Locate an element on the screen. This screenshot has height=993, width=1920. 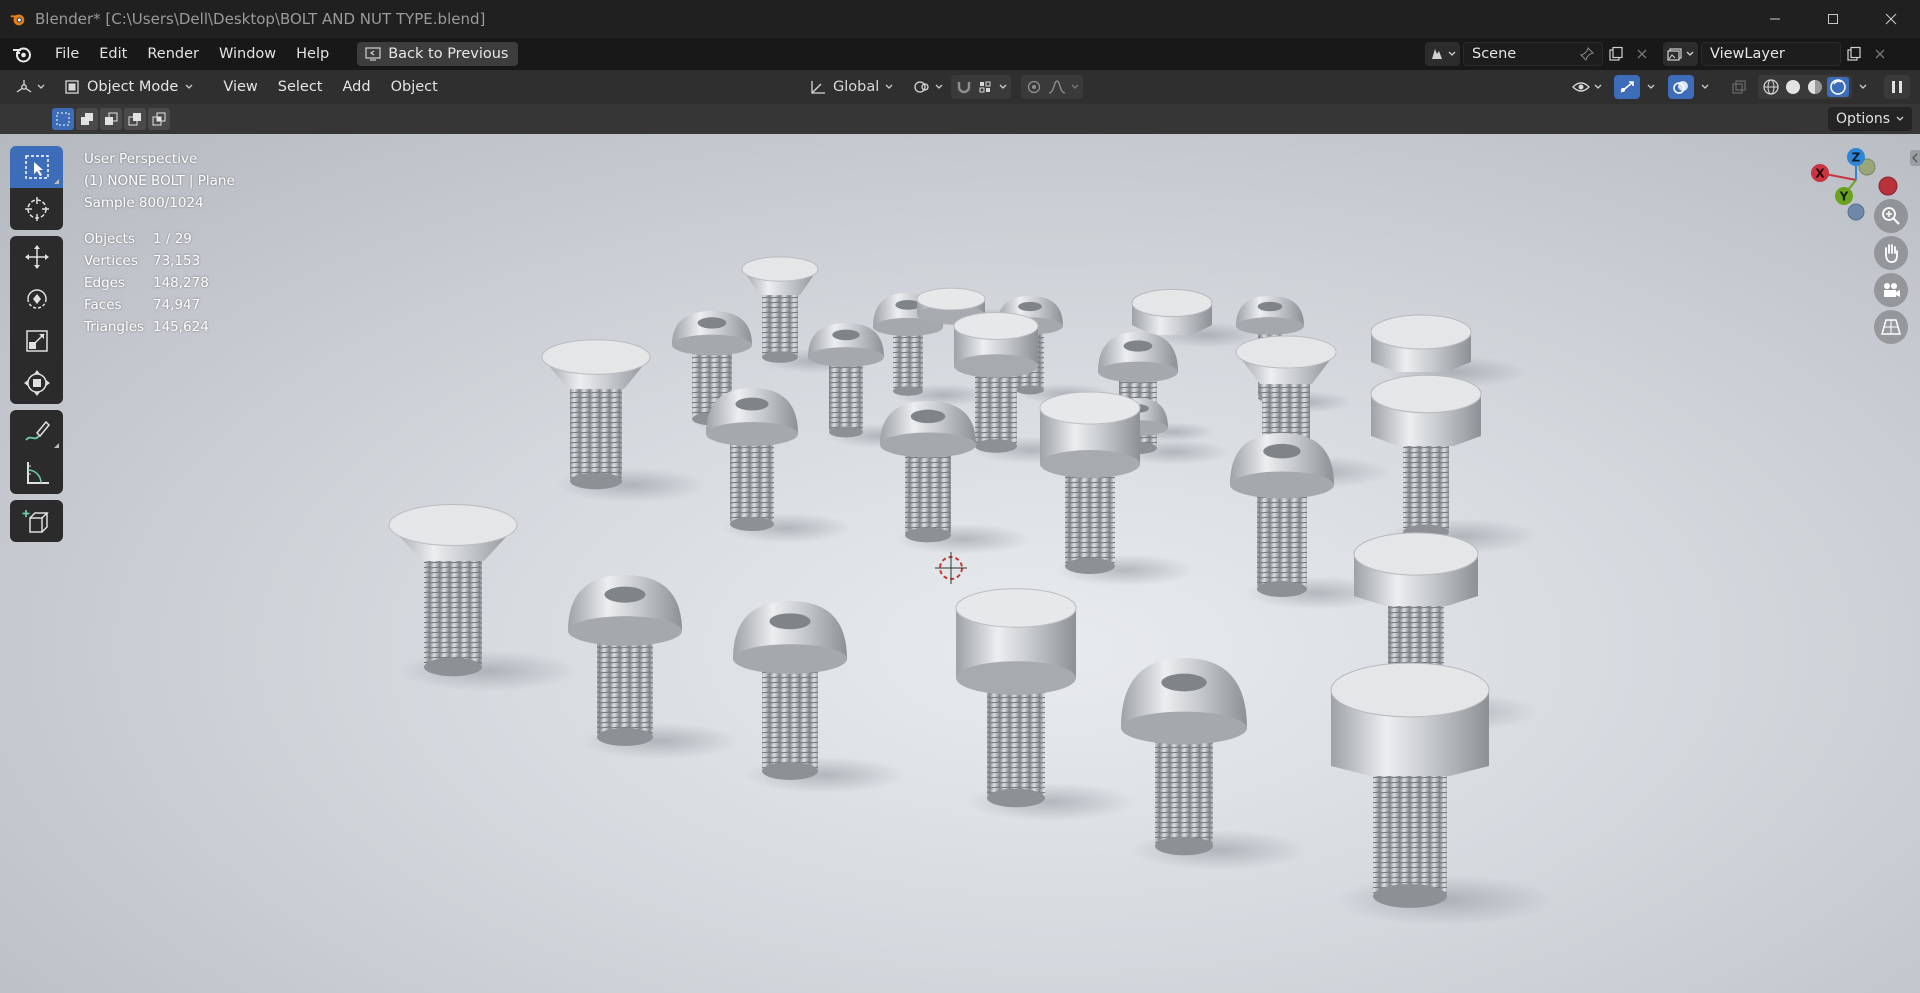
duplicate-icon is located at coordinates (1854, 53).